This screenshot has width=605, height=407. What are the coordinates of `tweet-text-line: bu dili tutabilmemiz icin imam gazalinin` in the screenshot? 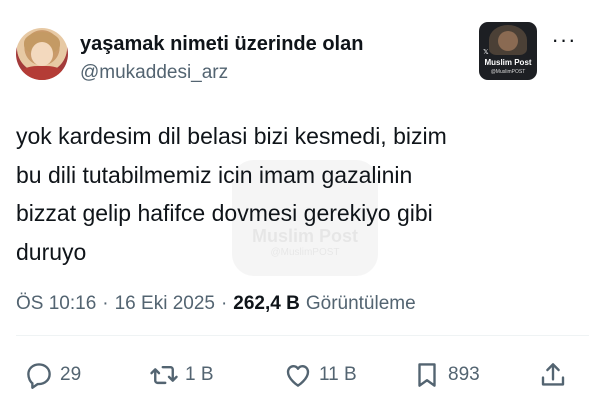 It's located at (214, 174).